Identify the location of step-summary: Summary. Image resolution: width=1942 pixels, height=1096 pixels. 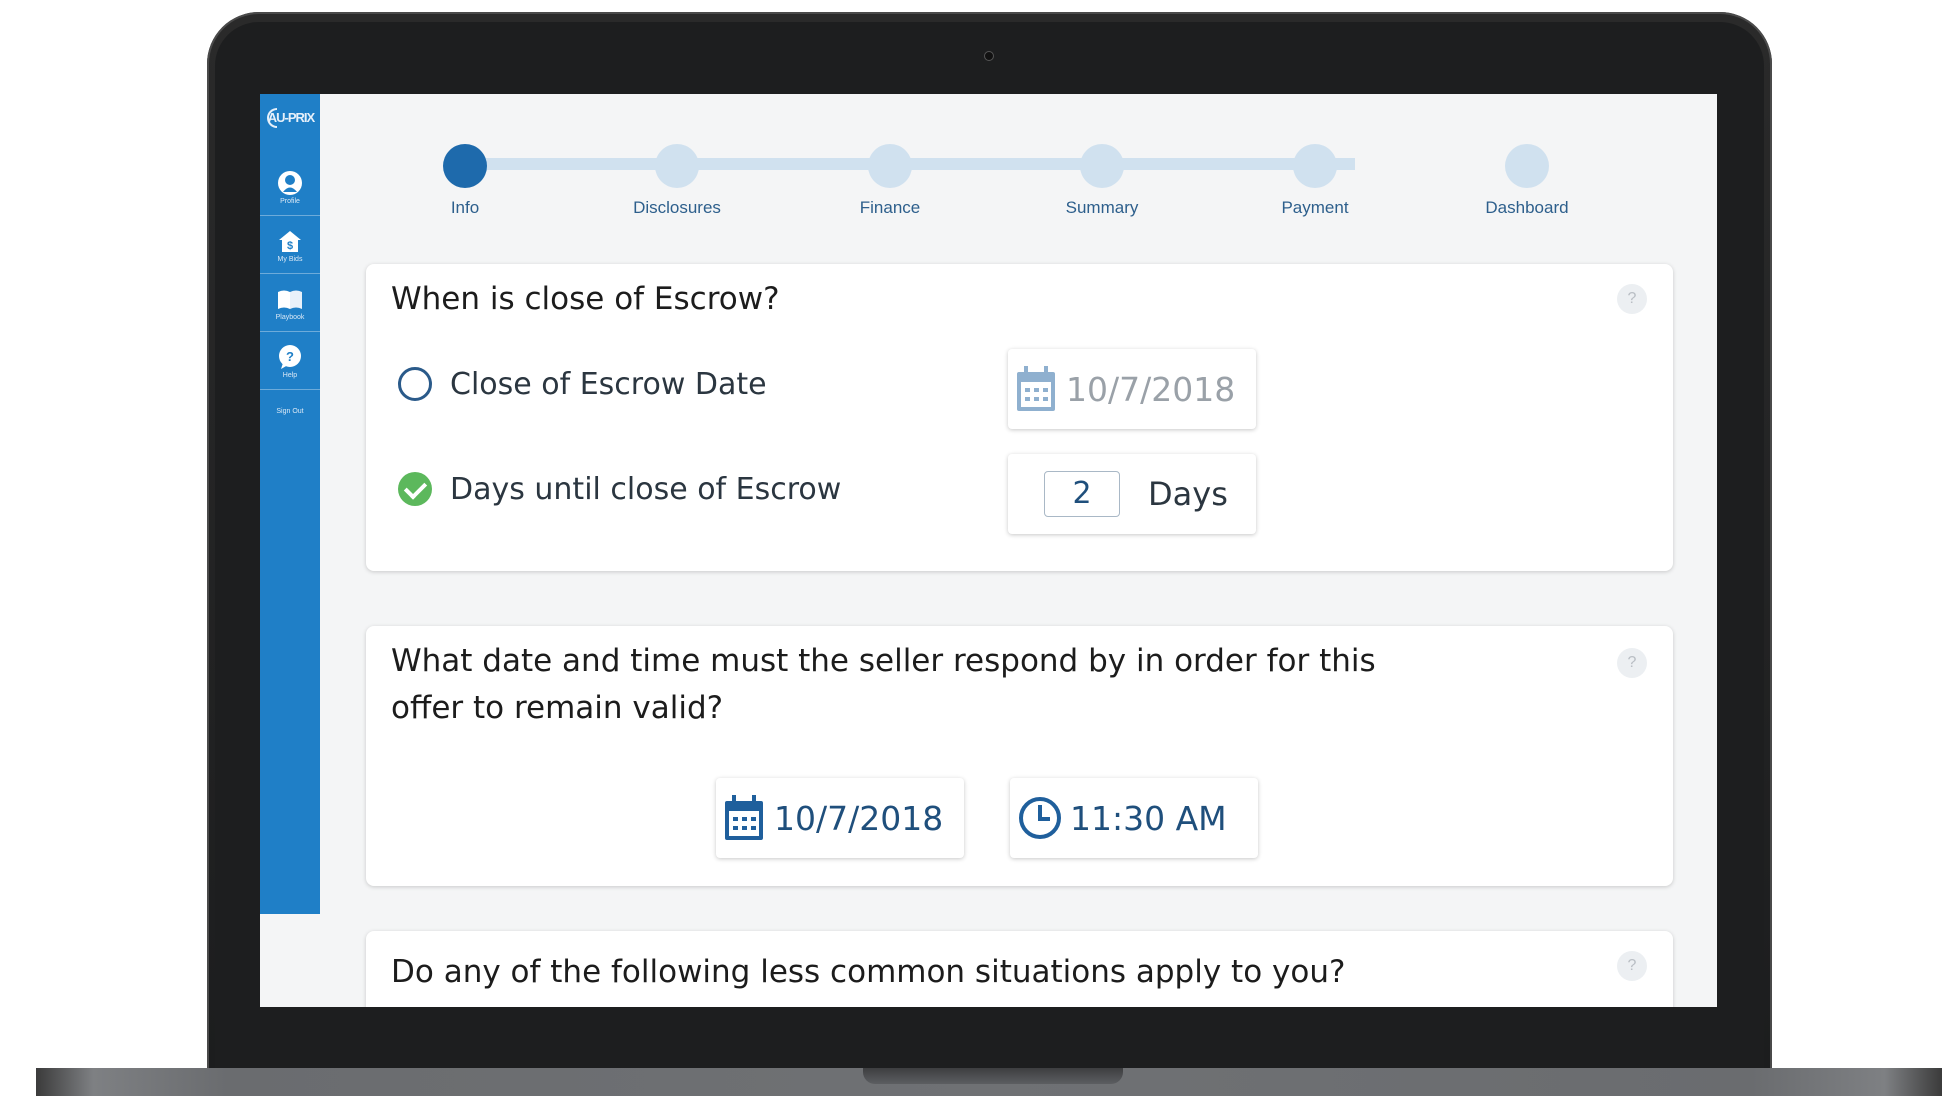
(1102, 181).